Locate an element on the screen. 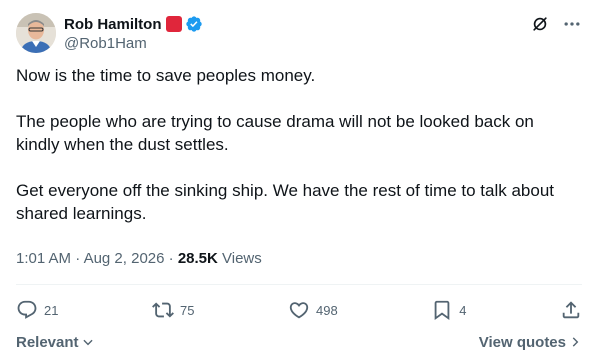 This screenshot has width=598, height=363. display-name: Rob Hamilton is located at coordinates (113, 24).